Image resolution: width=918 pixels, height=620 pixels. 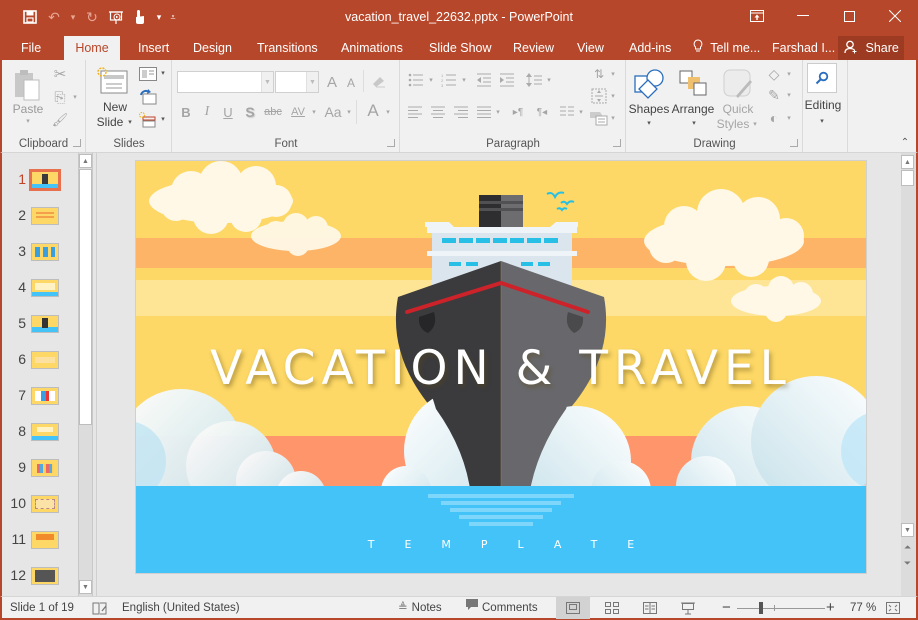 I want to click on quick-styles-dropdown-icon: ▾, so click(x=755, y=124).